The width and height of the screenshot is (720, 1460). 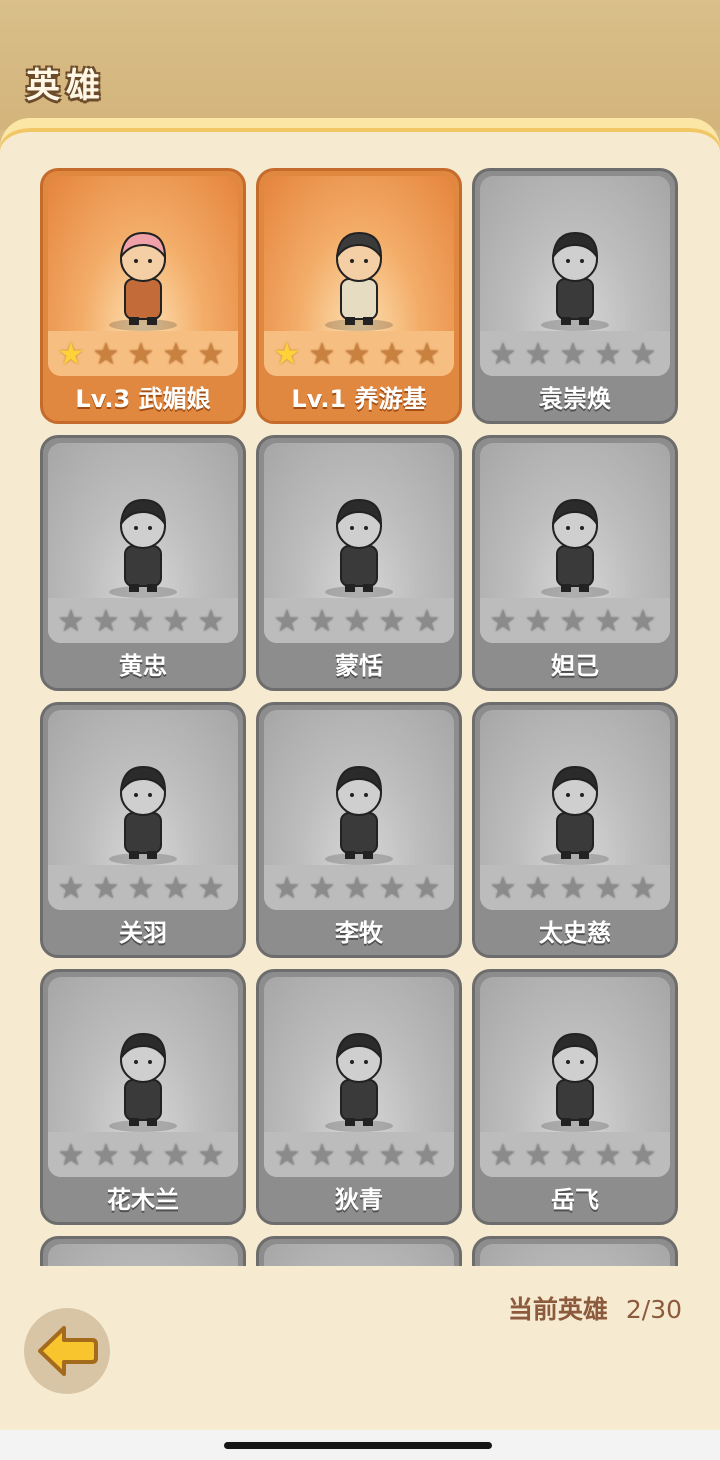 I want to click on hero-name-label: Lv.1 养游基, so click(x=359, y=399).